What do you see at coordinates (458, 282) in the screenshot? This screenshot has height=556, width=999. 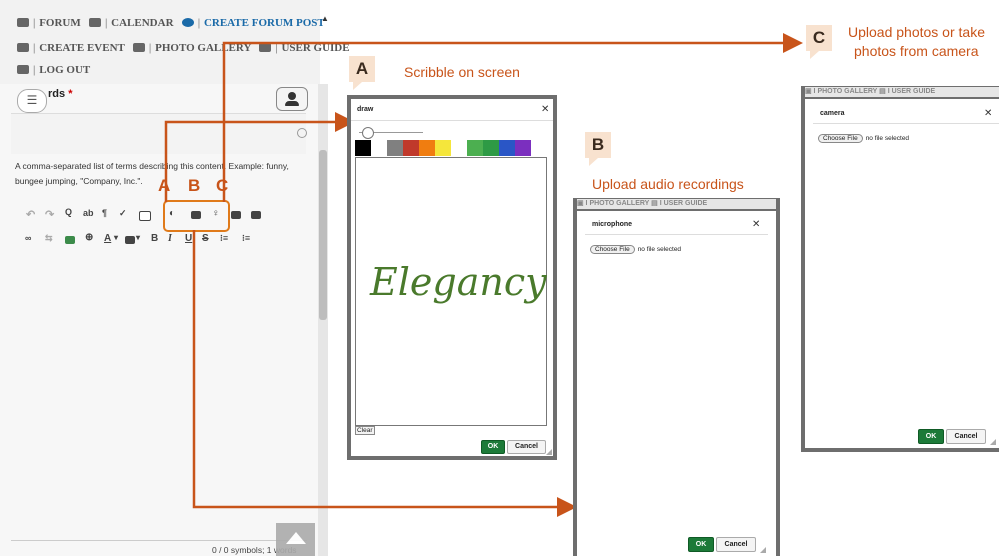 I see `scribble-text: Elegancy` at bounding box center [458, 282].